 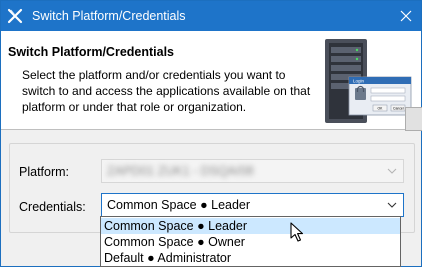 I want to click on close-icon, so click(x=406, y=16).